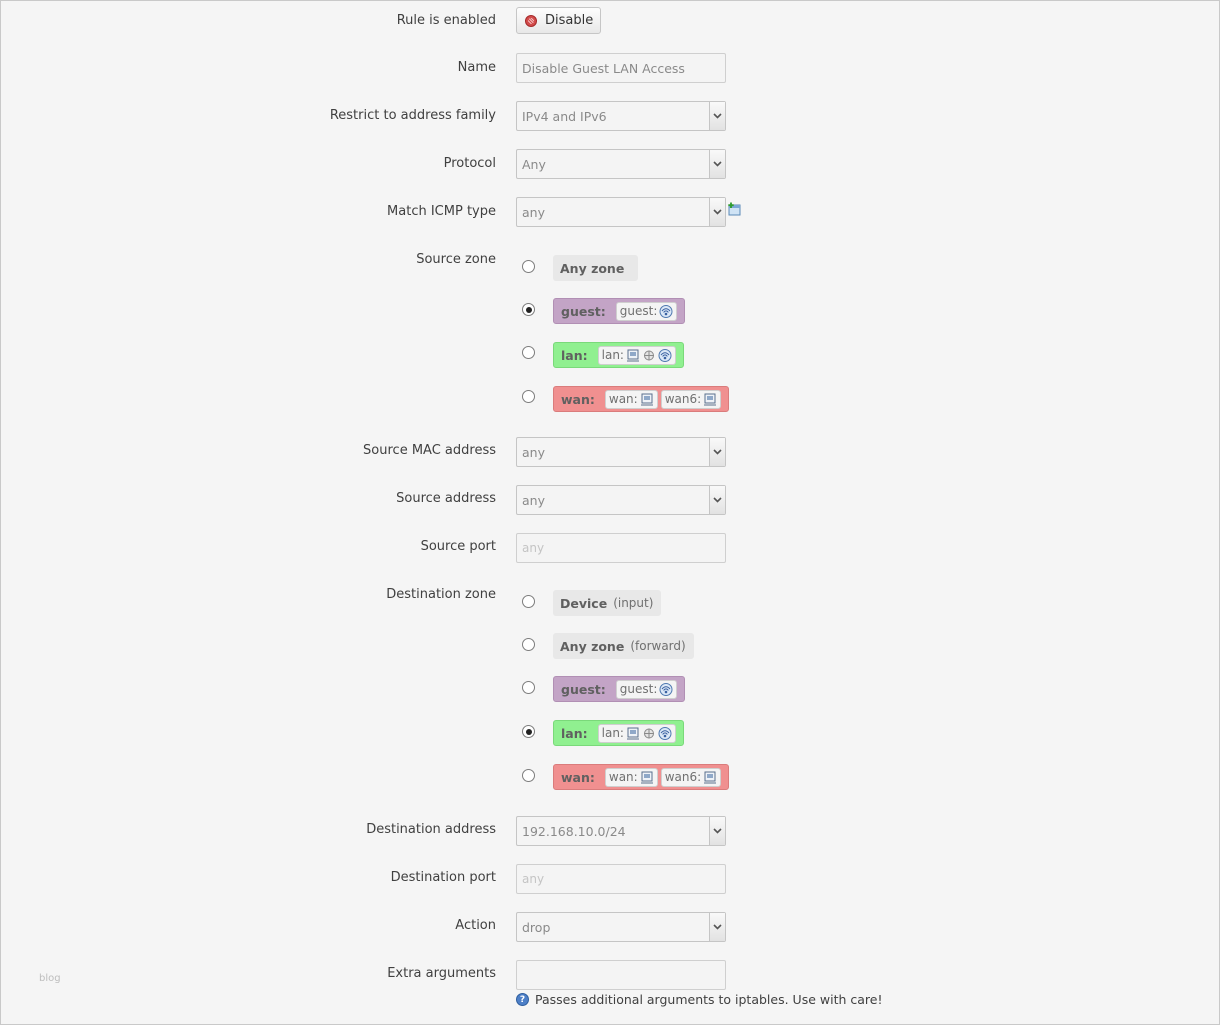  What do you see at coordinates (456, 259) in the screenshot?
I see `source-zone-label: Source zone` at bounding box center [456, 259].